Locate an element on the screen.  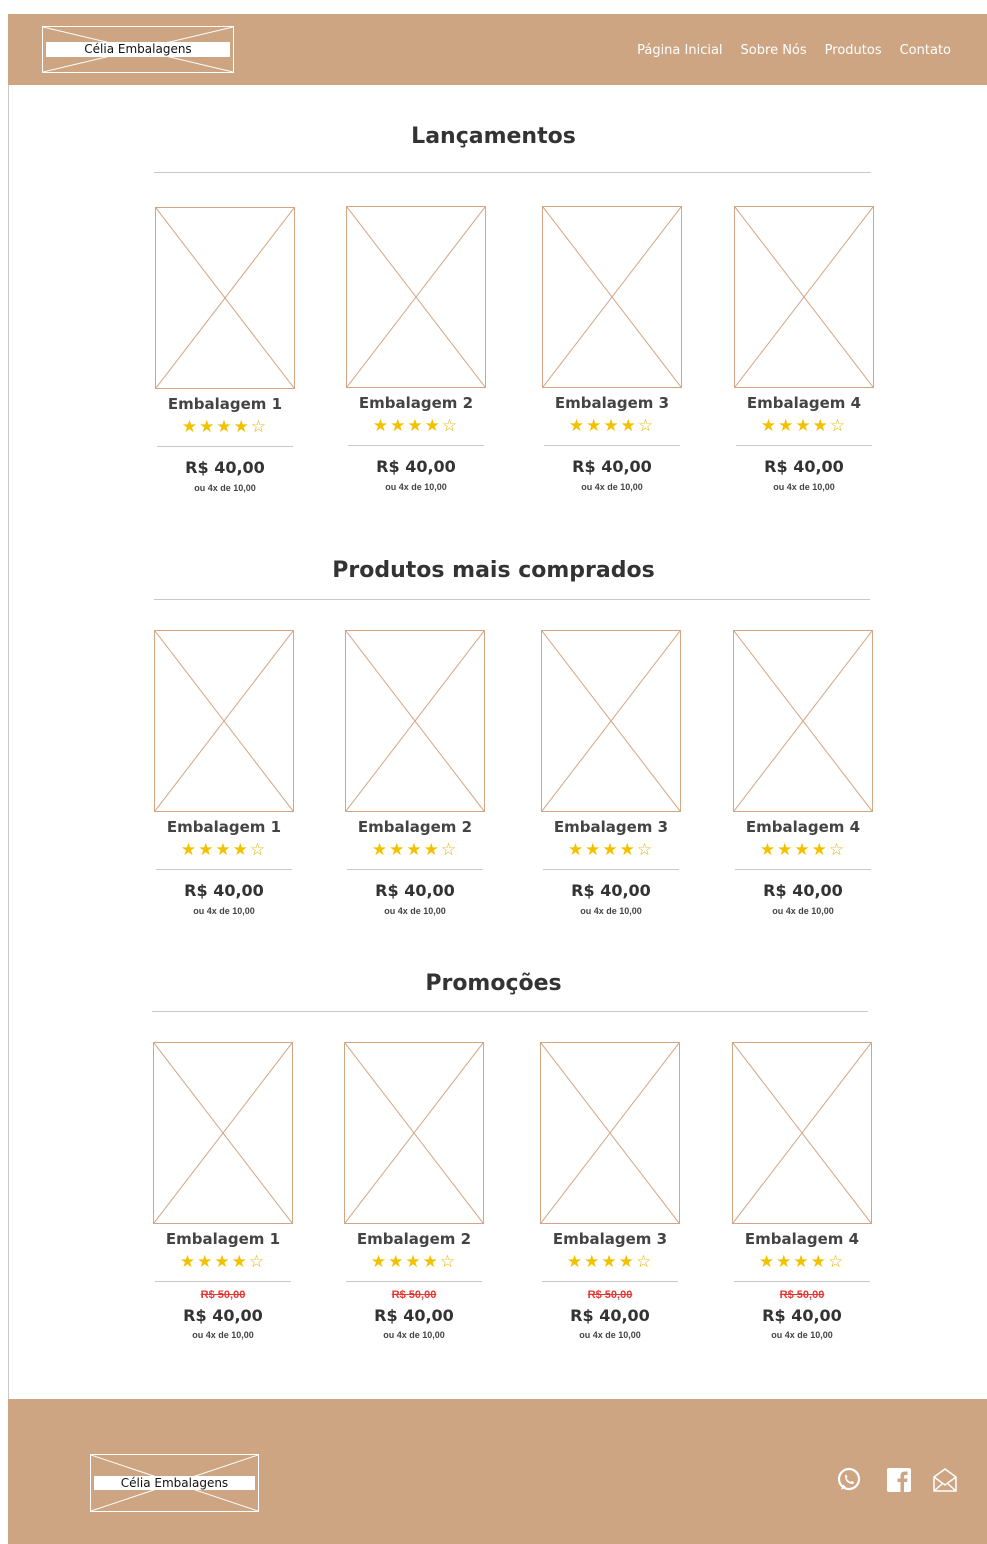
nav-home: Página Inicial is located at coordinates (679, 50).